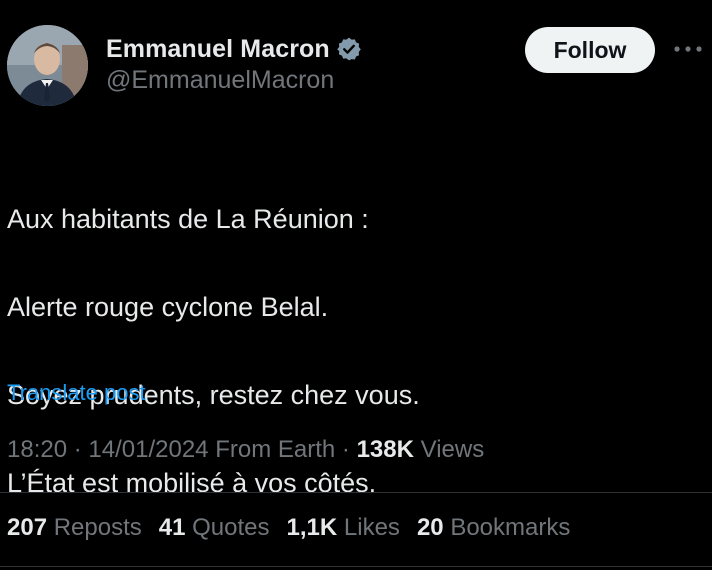 Image resolution: width=712 pixels, height=570 pixels. What do you see at coordinates (192, 483) in the screenshot?
I see `post-text-line: L’État est mobilisé à vos côtés.` at bounding box center [192, 483].